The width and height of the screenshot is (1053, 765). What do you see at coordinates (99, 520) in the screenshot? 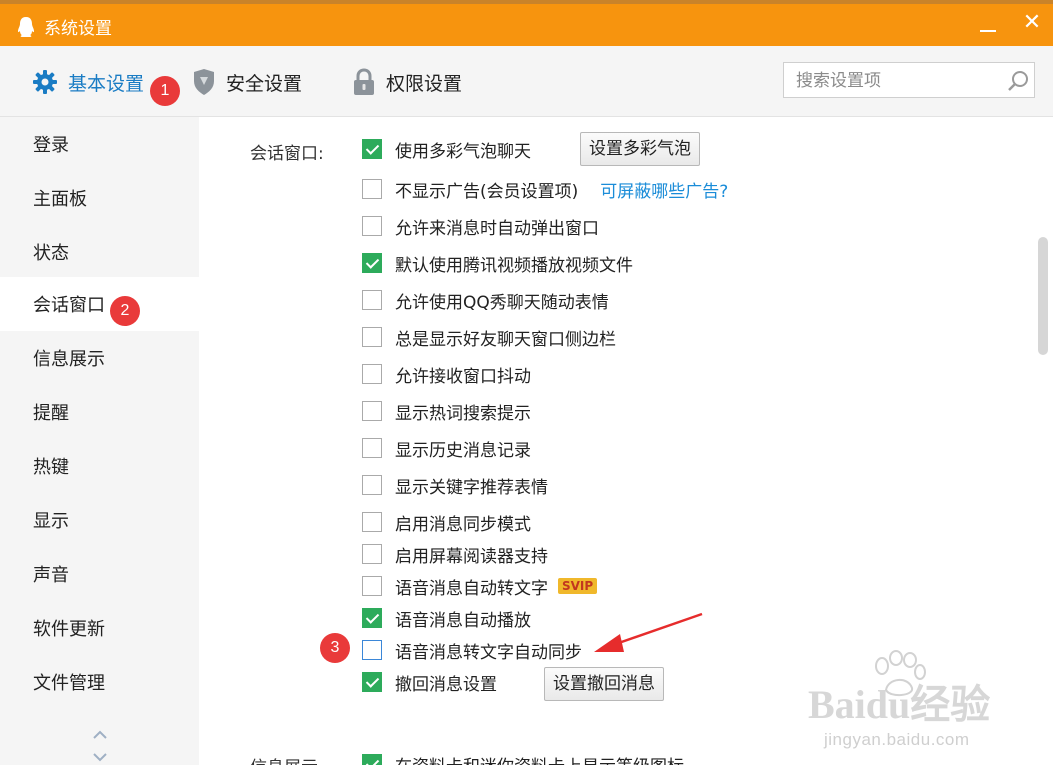
I see `sidebar-item-display: 显示` at bounding box center [99, 520].